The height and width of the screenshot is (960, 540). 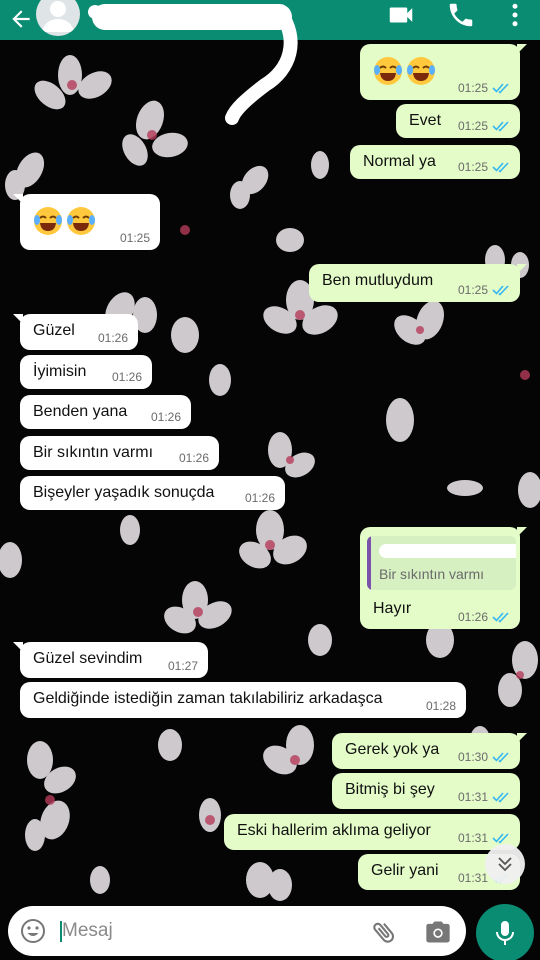 I want to click on message-bubble-in: Bişeyler yaşadık sonuçda 01:26, so click(x=152, y=493).